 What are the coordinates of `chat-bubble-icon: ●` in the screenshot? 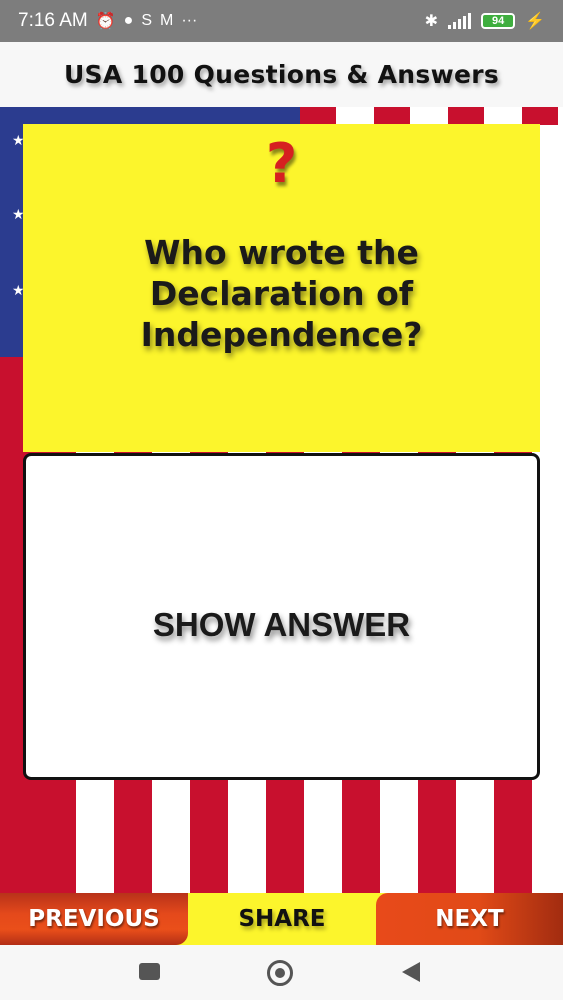 It's located at (128, 20).